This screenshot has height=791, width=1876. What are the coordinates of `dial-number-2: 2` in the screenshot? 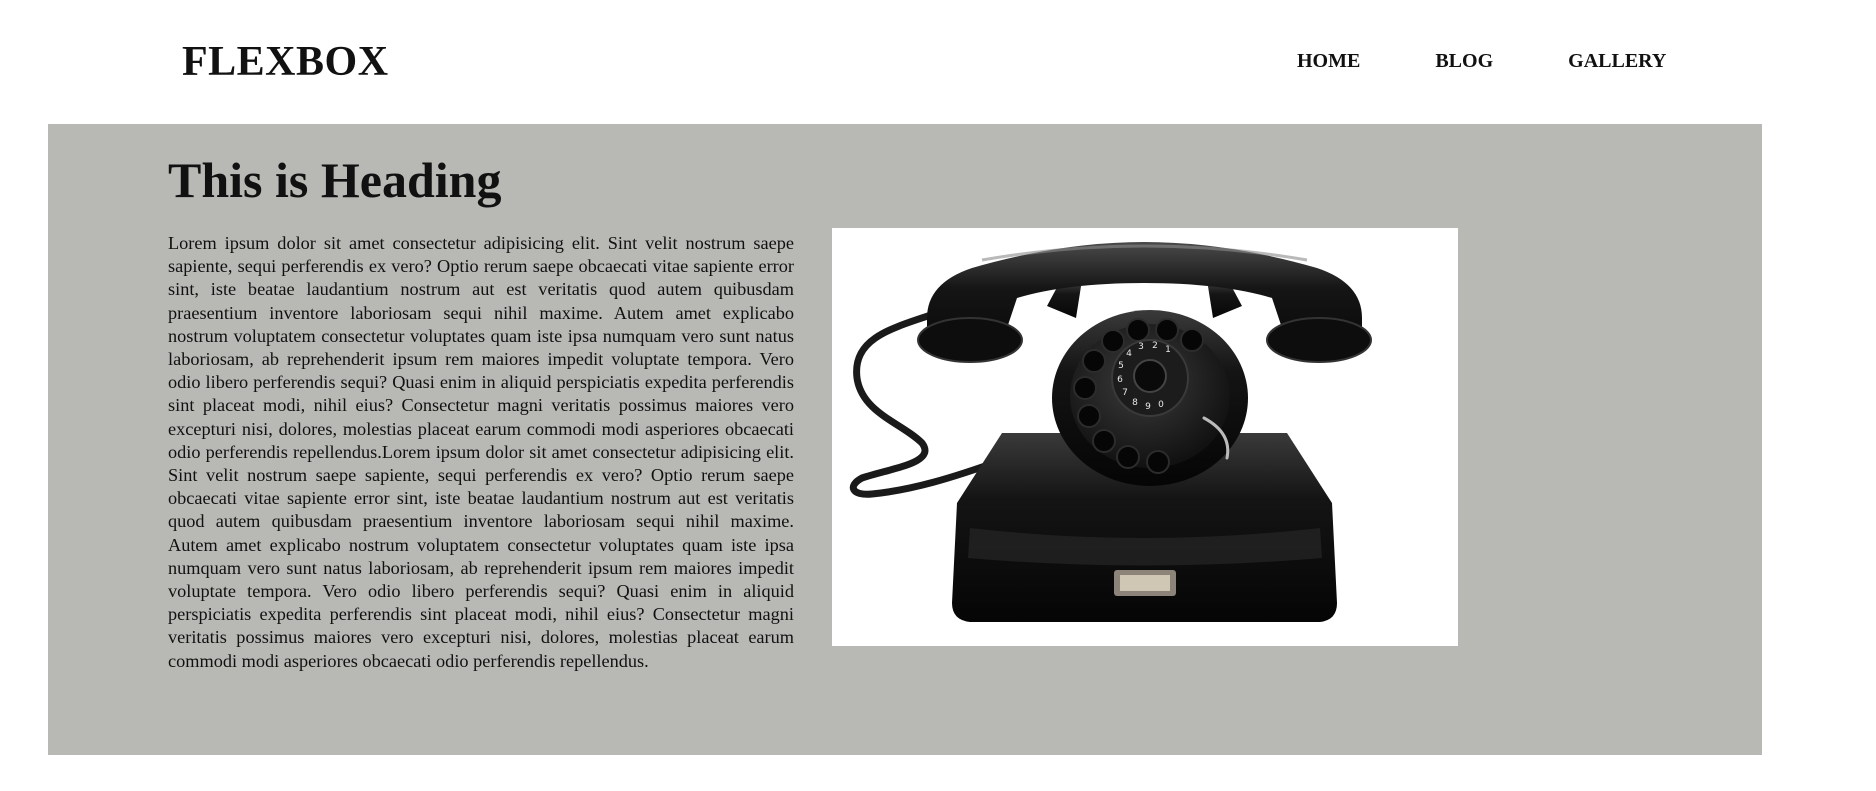 It's located at (1155, 346).